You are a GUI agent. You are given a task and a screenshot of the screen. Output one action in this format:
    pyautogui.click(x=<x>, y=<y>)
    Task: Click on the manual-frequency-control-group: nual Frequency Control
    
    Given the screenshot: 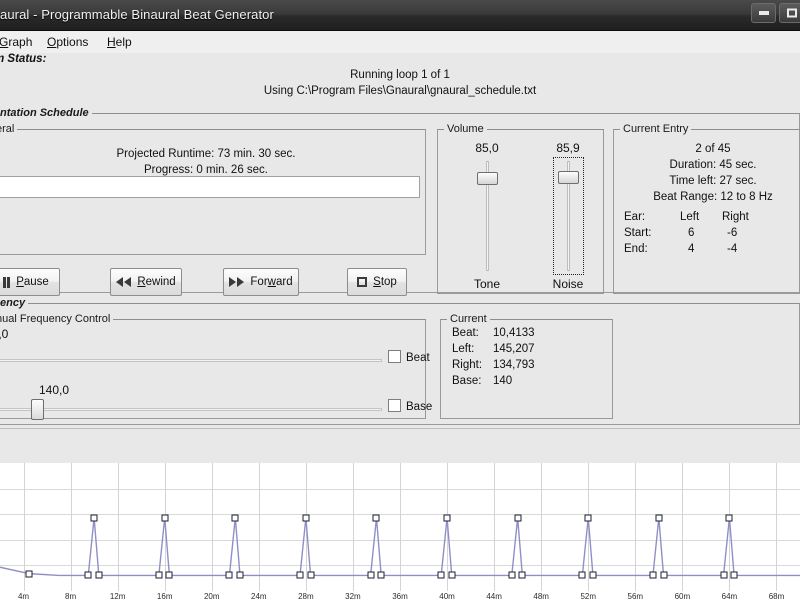 What is the action you would take?
    pyautogui.click(x=213, y=366)
    